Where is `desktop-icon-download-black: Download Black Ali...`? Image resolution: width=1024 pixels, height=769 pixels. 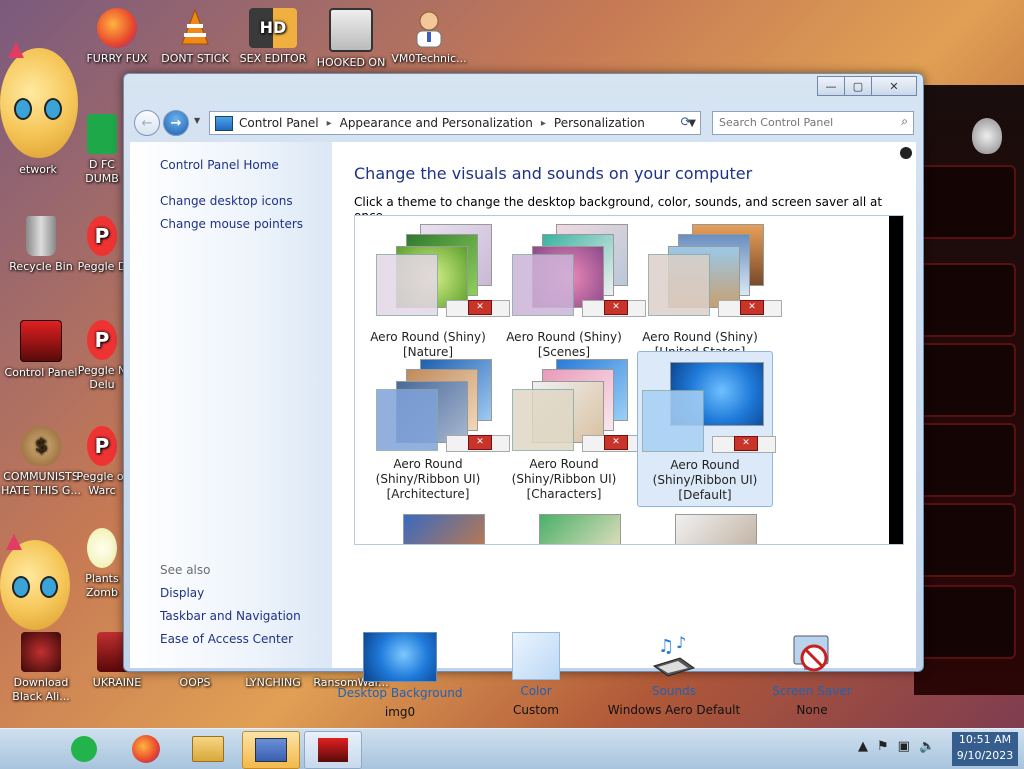 desktop-icon-download-black: Download Black Ali... is located at coordinates (41, 668).